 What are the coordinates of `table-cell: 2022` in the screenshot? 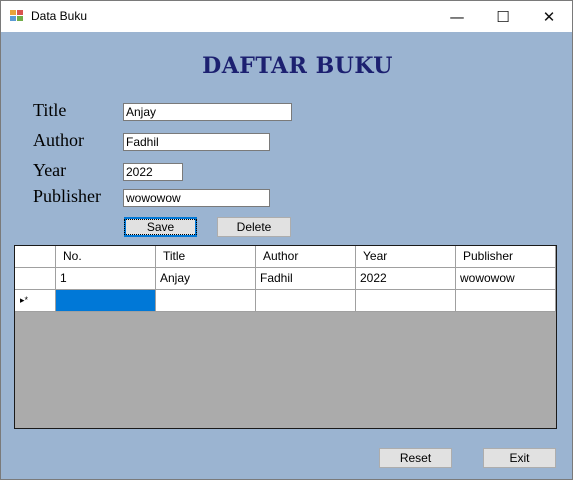 It's located at (406, 279).